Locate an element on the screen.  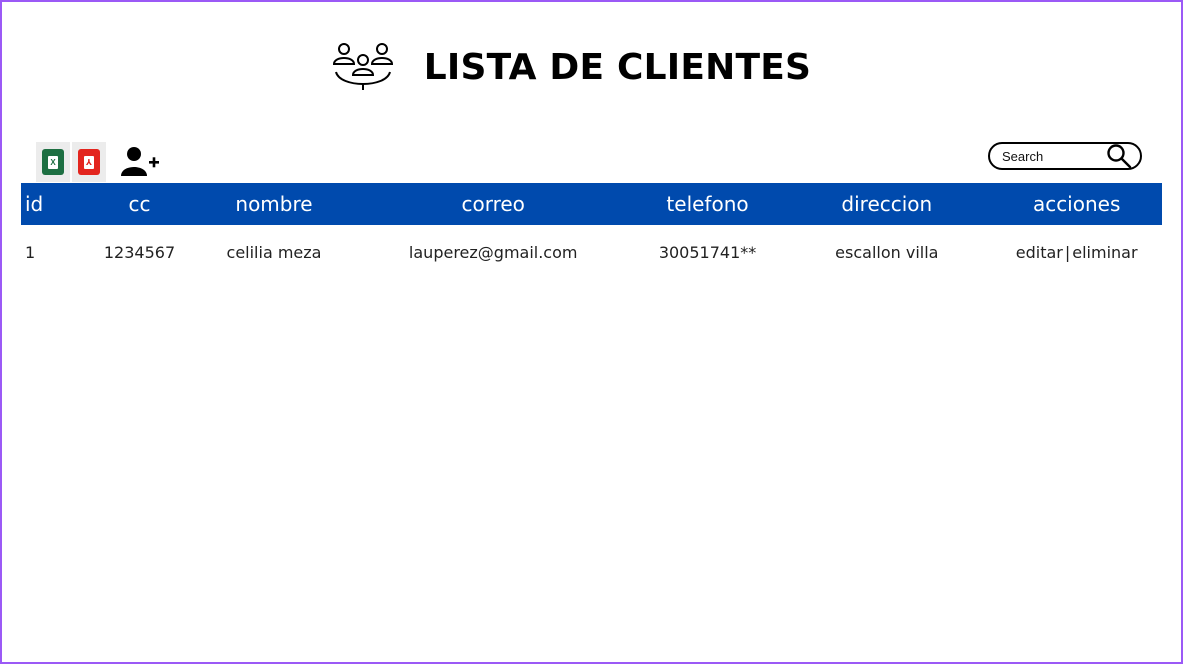
column-header-nombre: nombre is located at coordinates (274, 204).